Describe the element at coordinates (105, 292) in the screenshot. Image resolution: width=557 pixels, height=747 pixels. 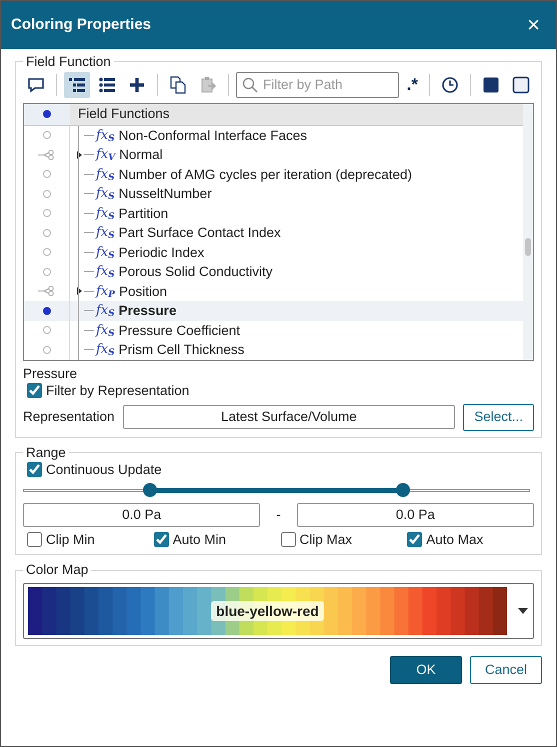
I see `type-symbol: fx$_{P}$` at that location.